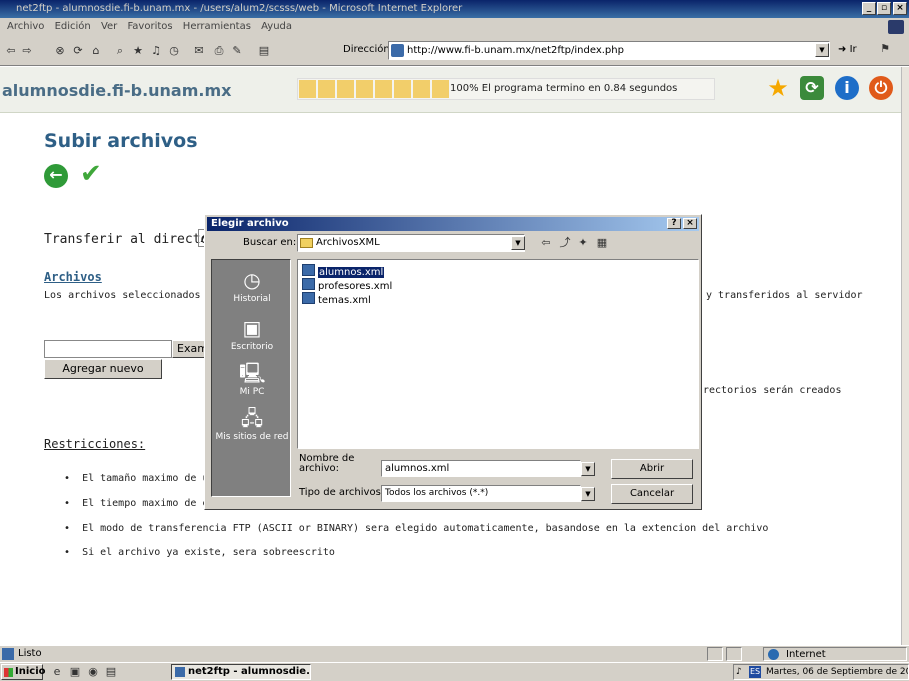  What do you see at coordinates (138, 51) in the screenshot?
I see `favorites-icon: ★` at bounding box center [138, 51].